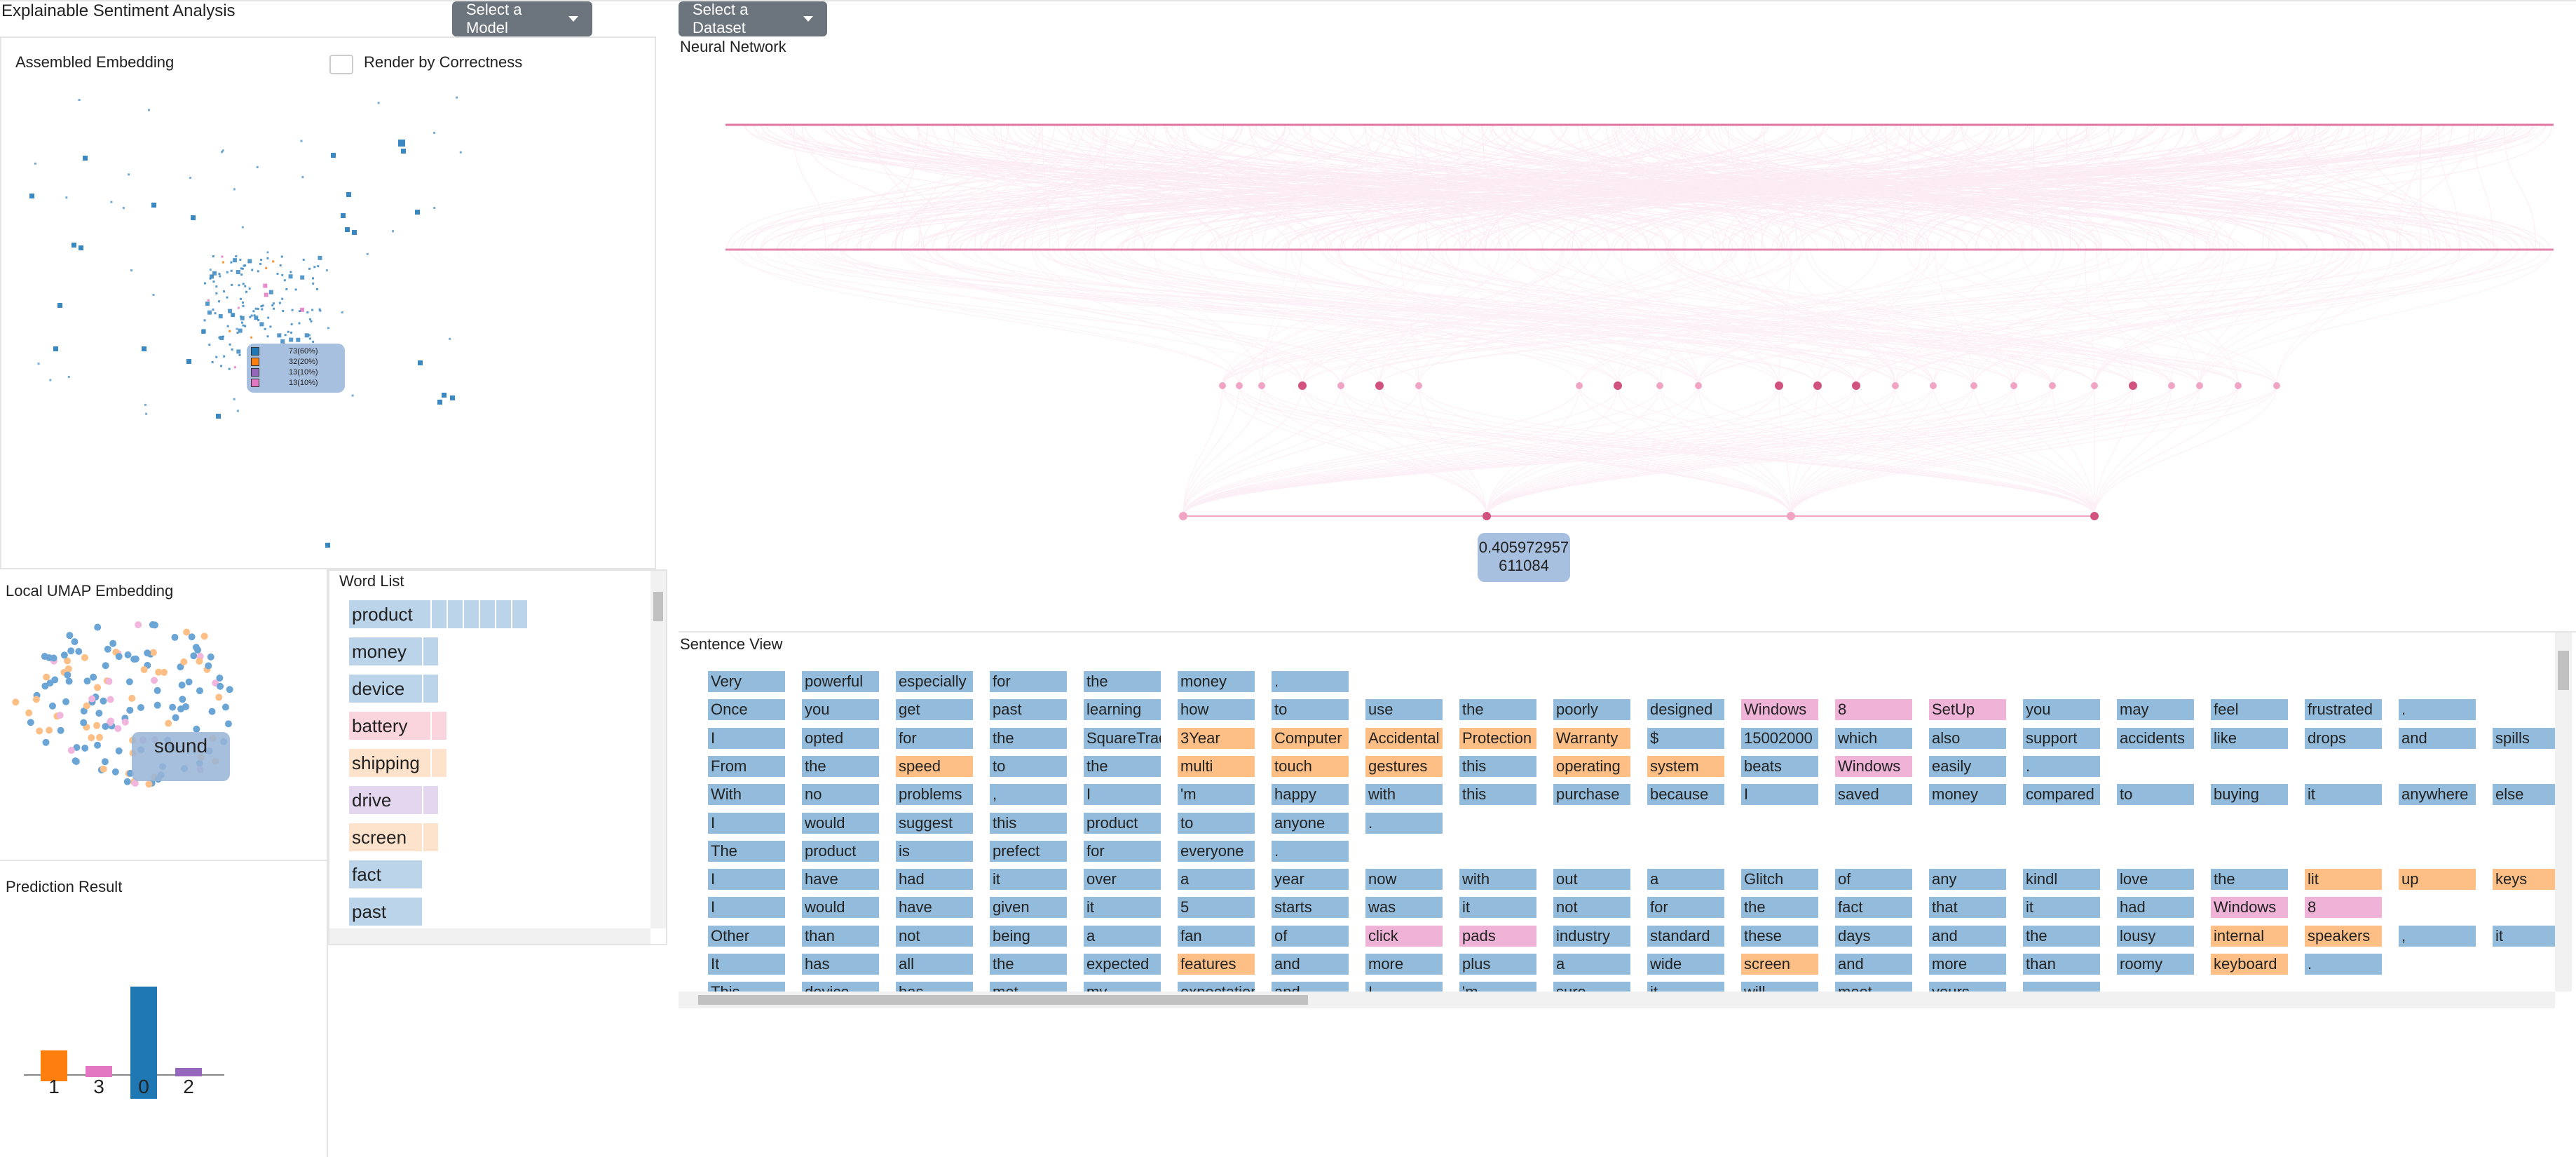  What do you see at coordinates (1404, 880) in the screenshot?
I see `sentence-token: now` at bounding box center [1404, 880].